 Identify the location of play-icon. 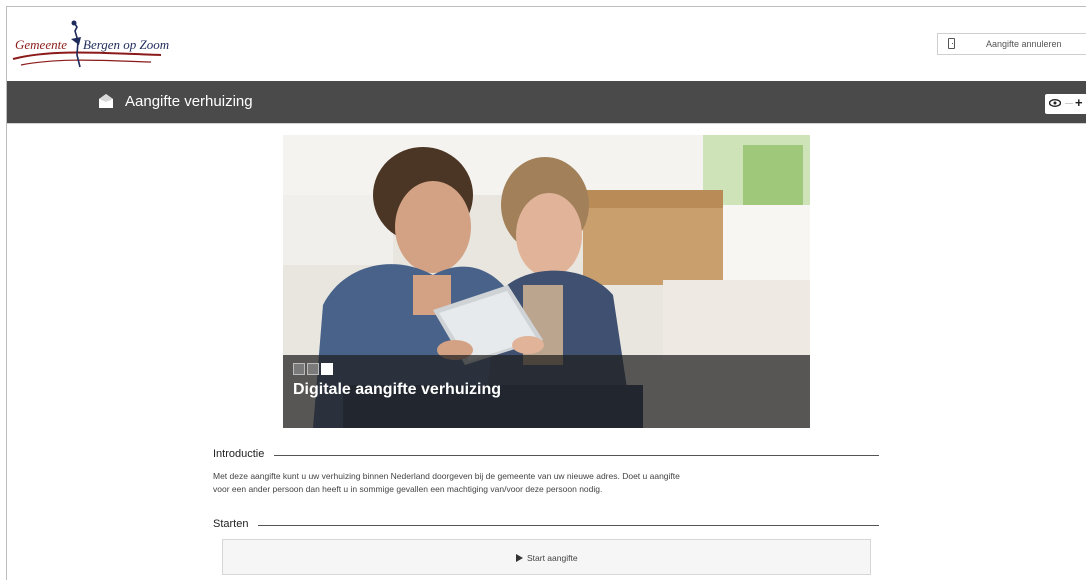
(519, 558).